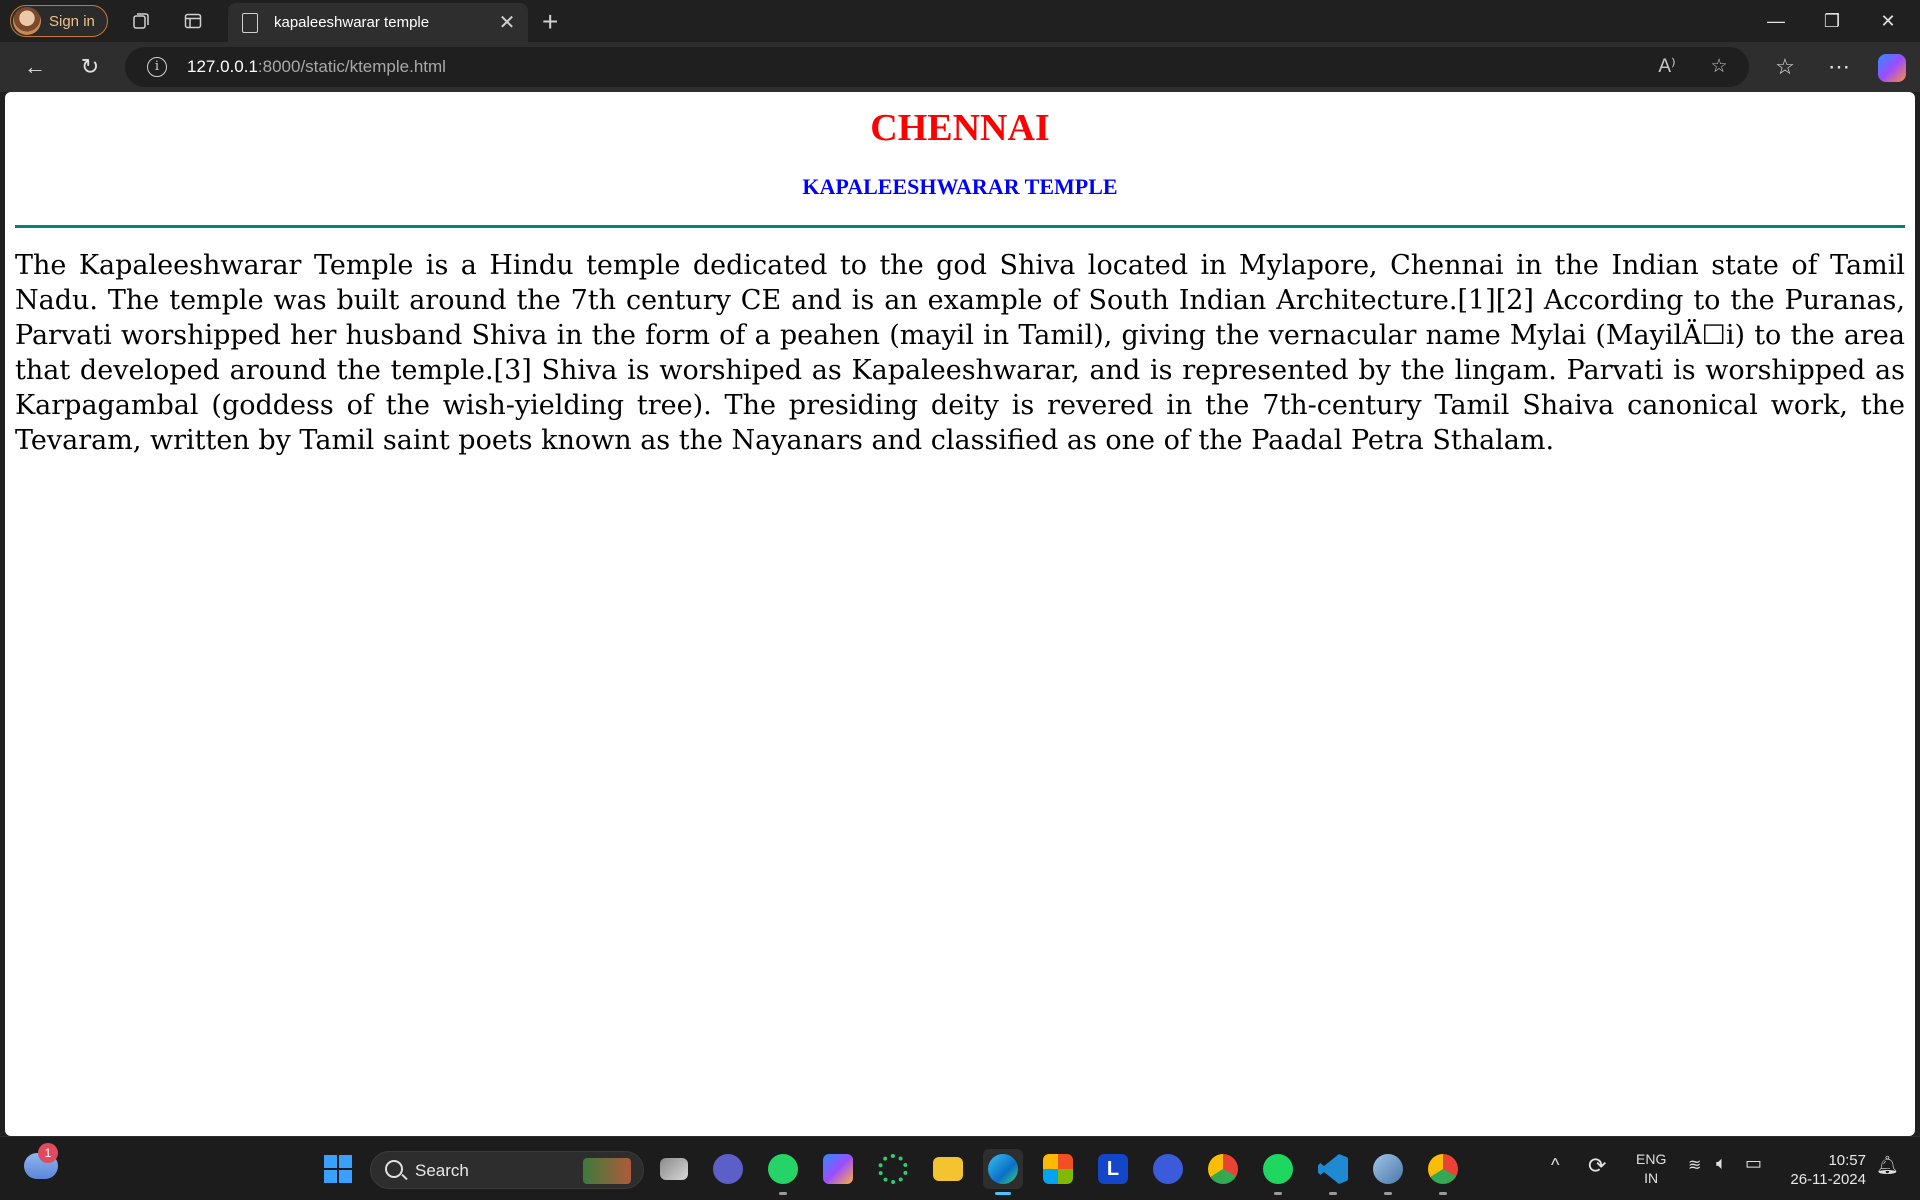 Image resolution: width=1920 pixels, height=1200 pixels. I want to click on chrome-icon, so click(1223, 1169).